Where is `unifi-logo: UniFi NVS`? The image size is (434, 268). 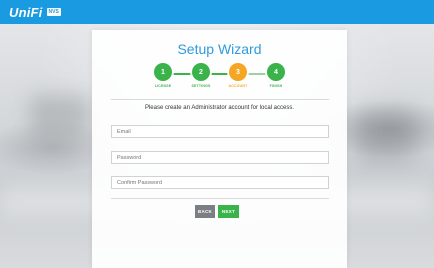
unifi-logo: UniFi NVS is located at coordinates (35, 12).